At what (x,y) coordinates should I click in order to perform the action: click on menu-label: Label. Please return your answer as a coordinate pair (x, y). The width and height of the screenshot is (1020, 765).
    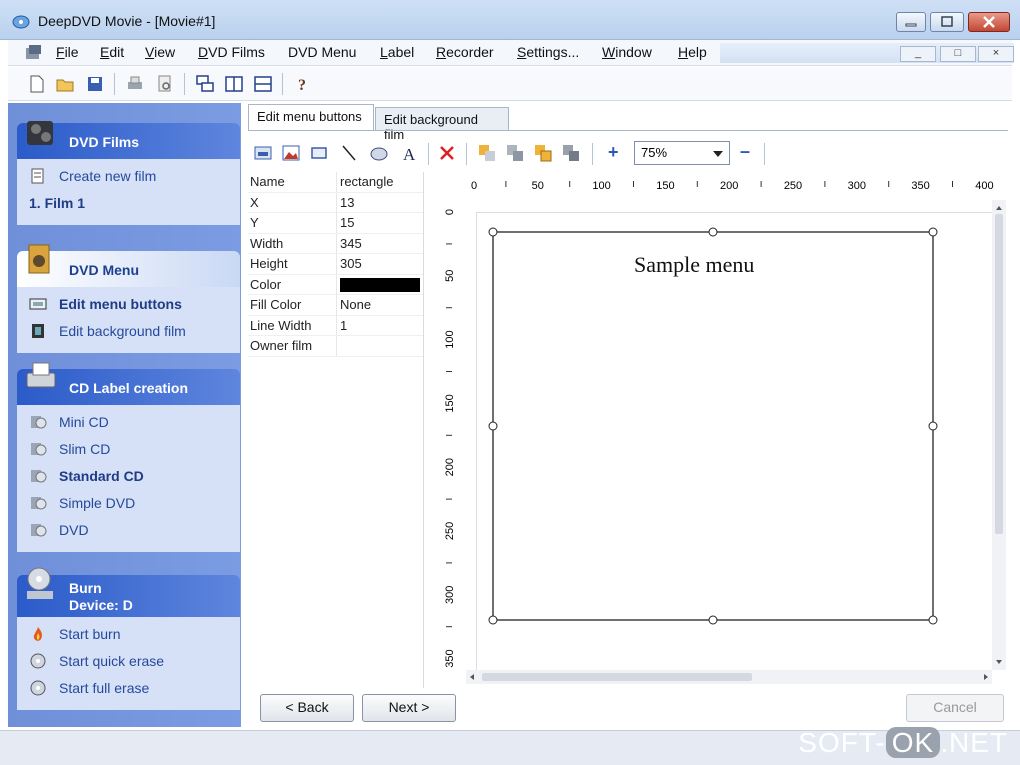
    Looking at the image, I should click on (397, 52).